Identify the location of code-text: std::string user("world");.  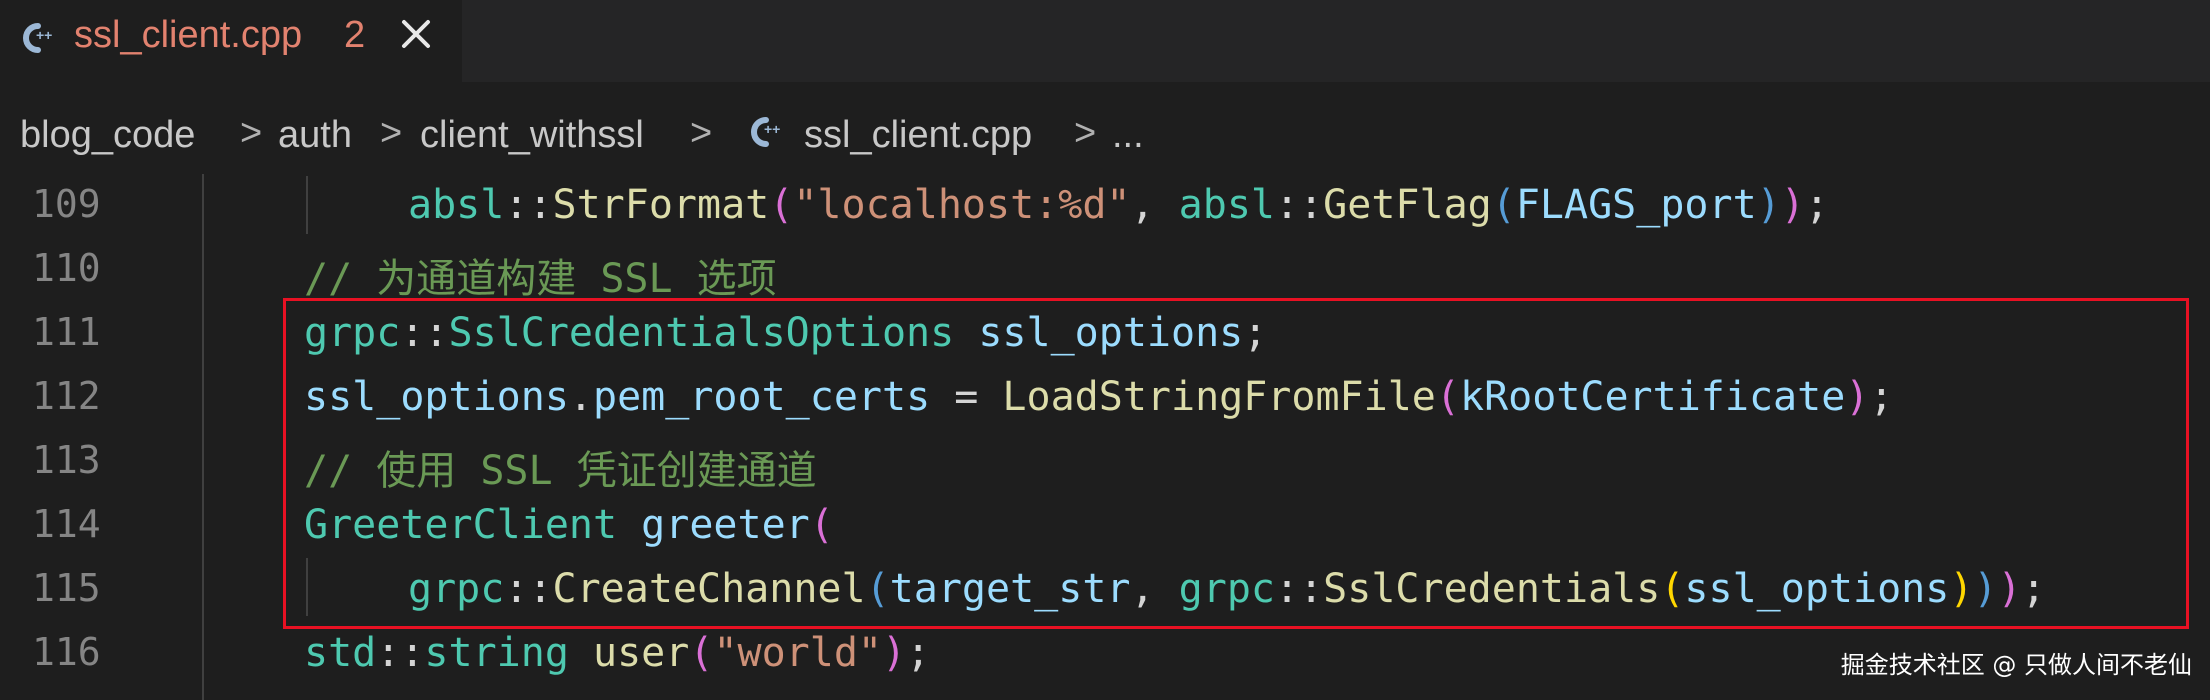
(617, 653).